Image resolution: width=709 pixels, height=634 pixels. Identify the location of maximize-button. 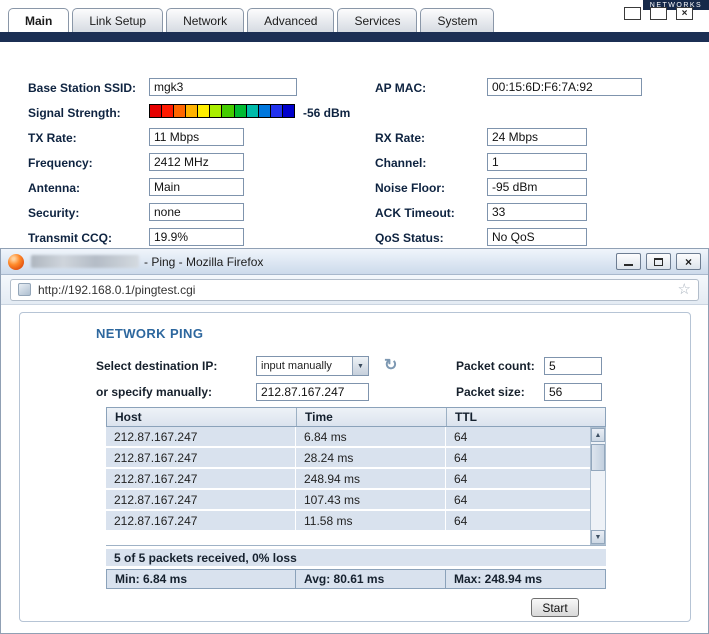
(658, 261).